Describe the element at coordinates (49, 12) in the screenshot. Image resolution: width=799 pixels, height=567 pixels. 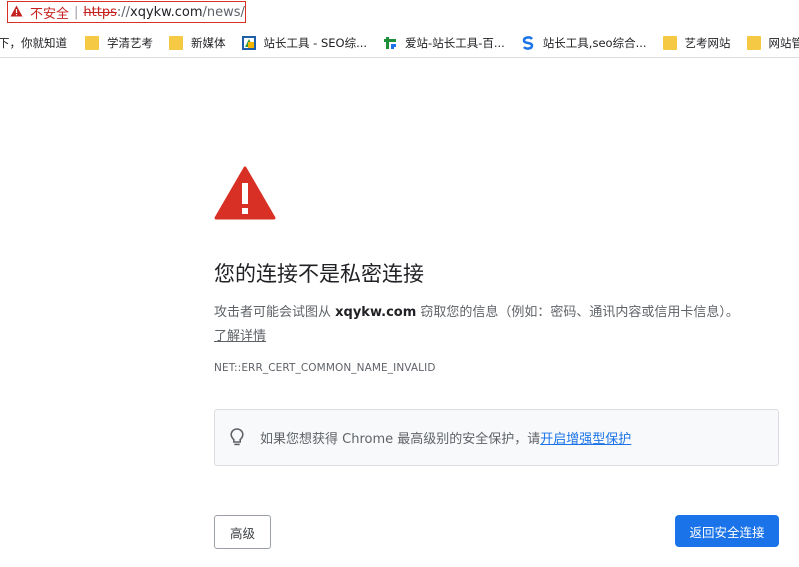
I see `not-secure-label: 不安全` at that location.